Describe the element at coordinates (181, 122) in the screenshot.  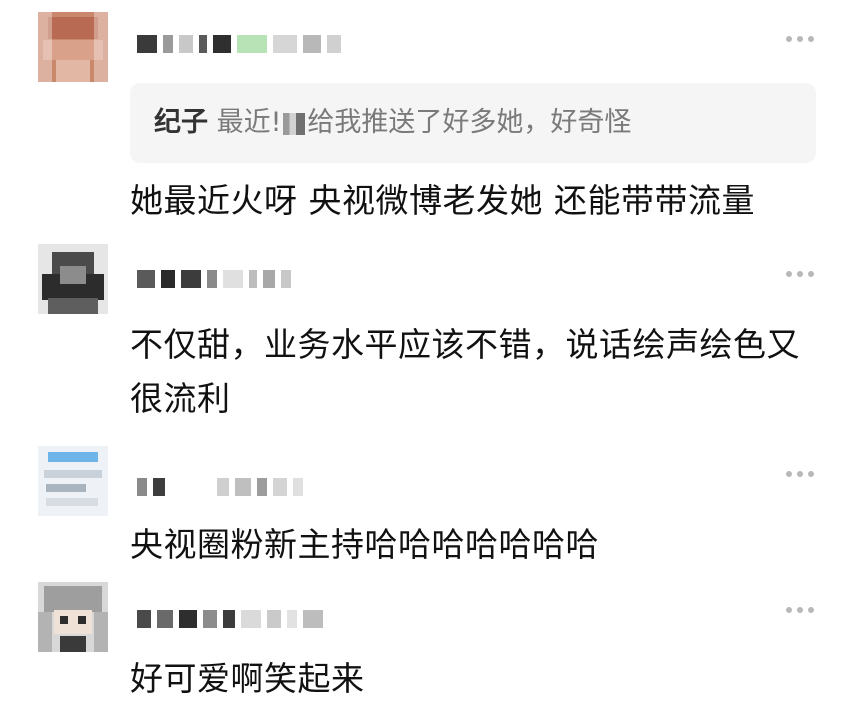
I see `quoted-author: 纪子` at that location.